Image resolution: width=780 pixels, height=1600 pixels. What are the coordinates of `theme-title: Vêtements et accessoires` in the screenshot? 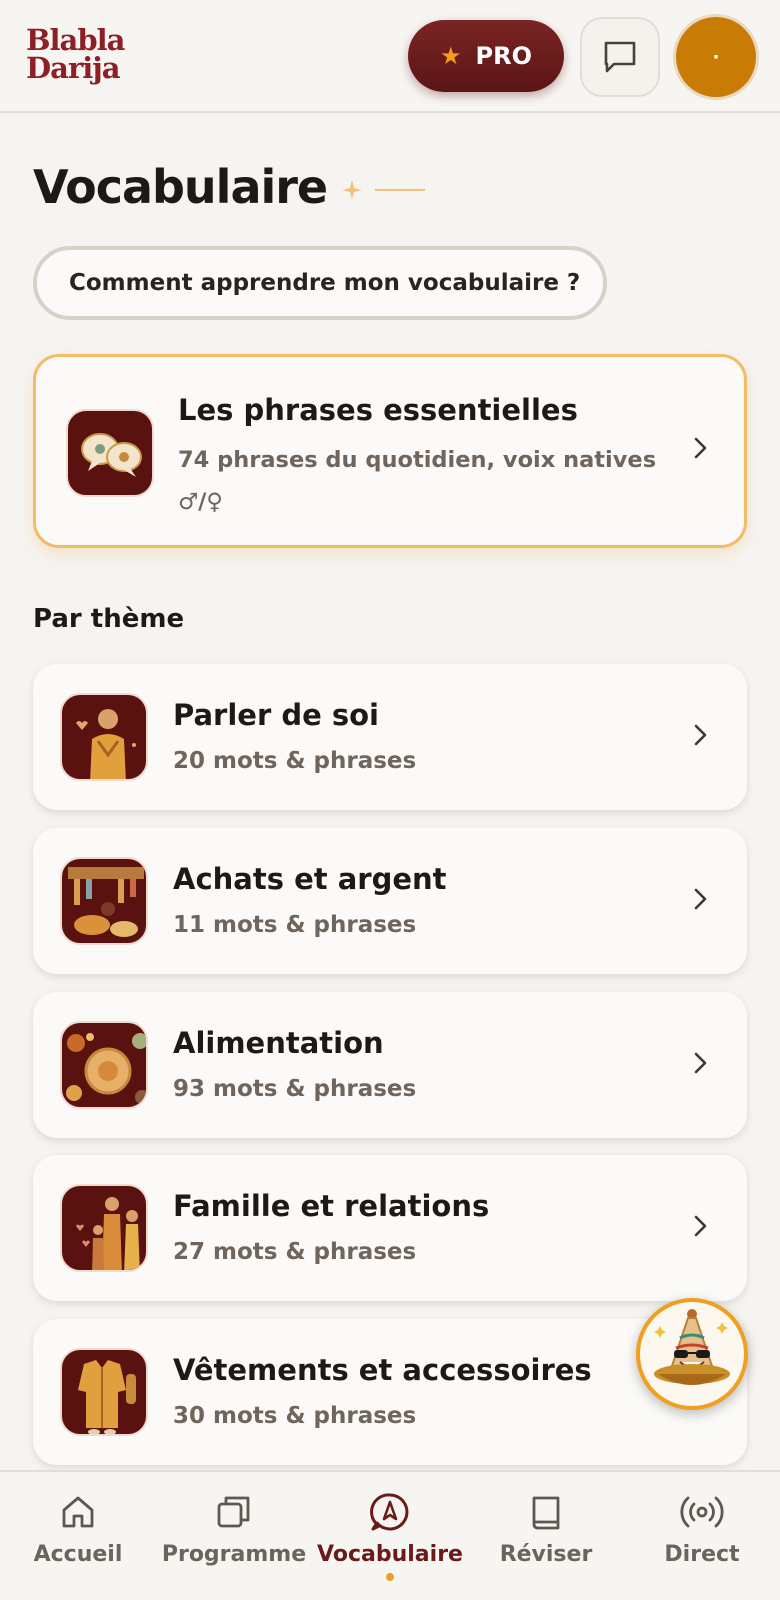 It's located at (382, 1370).